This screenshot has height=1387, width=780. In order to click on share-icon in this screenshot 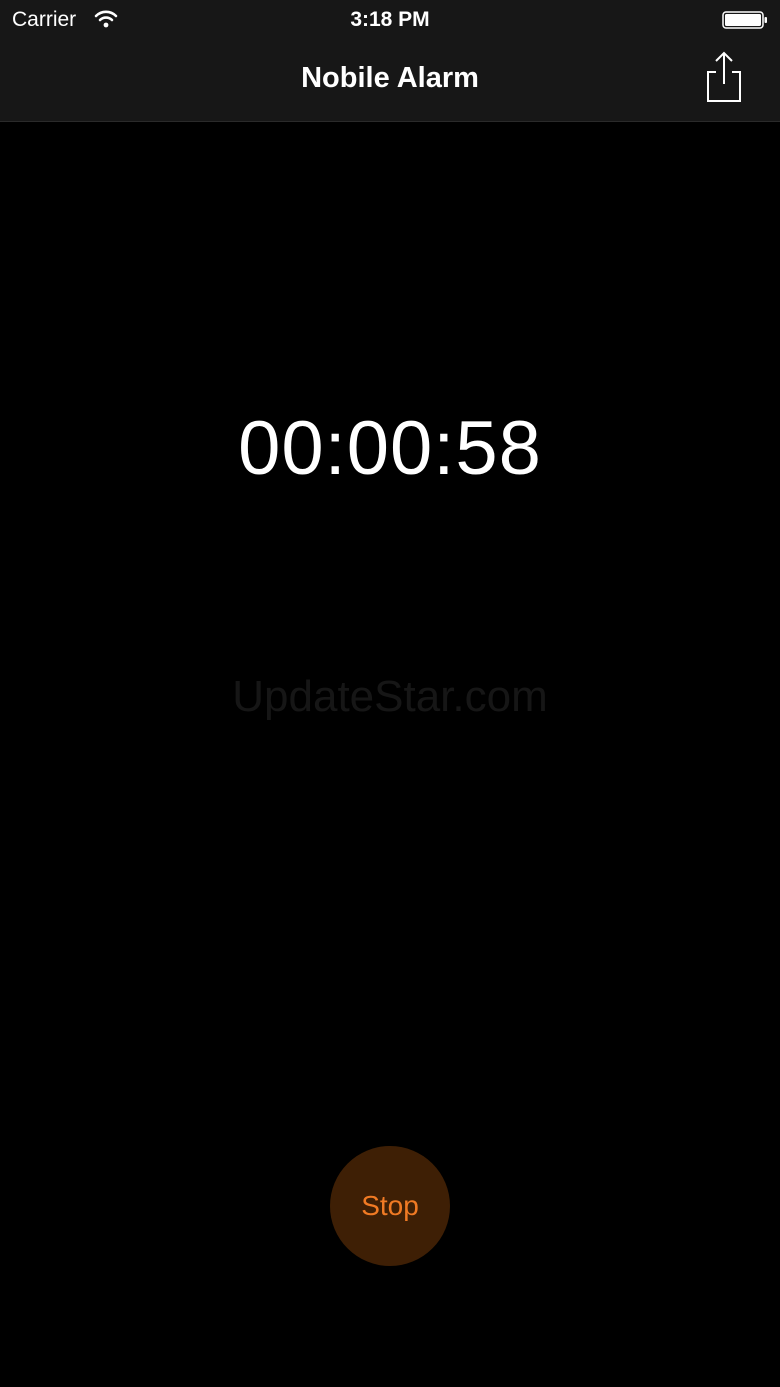, I will do `click(724, 76)`.